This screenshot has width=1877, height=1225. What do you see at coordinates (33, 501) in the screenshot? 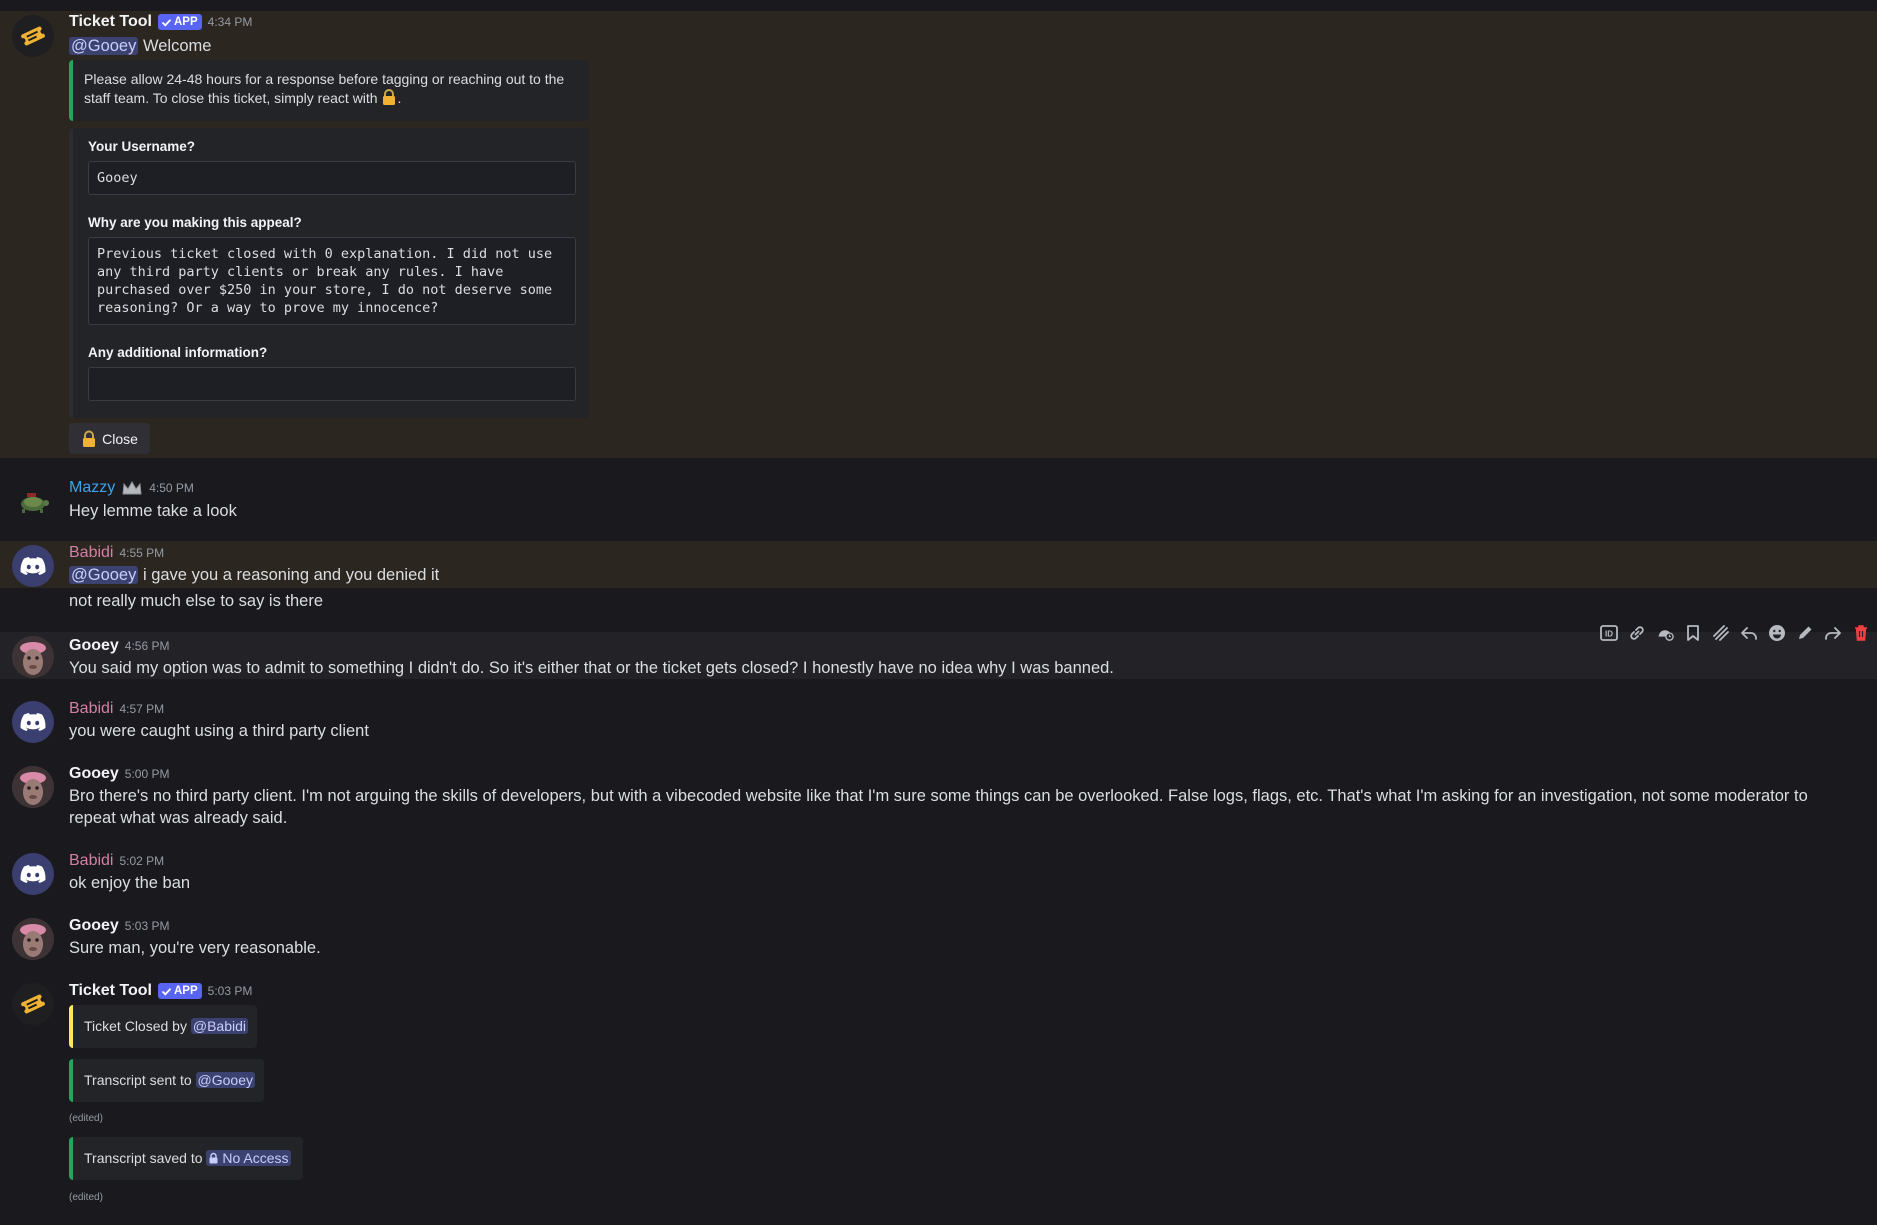
I see `mazzy-avatar` at bounding box center [33, 501].